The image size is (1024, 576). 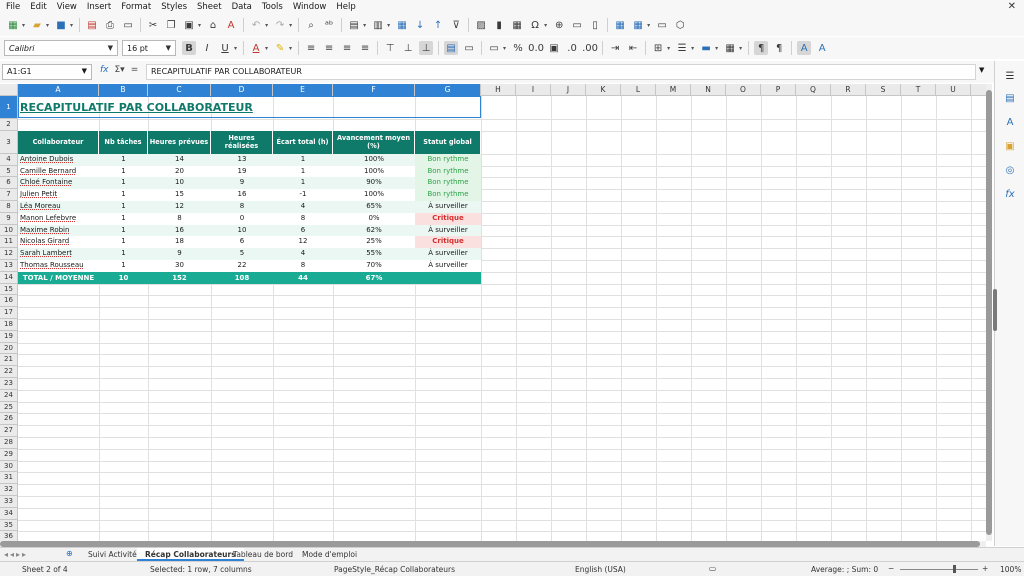 What do you see at coordinates (989, 312) in the screenshot?
I see `vertical-scrollbar` at bounding box center [989, 312].